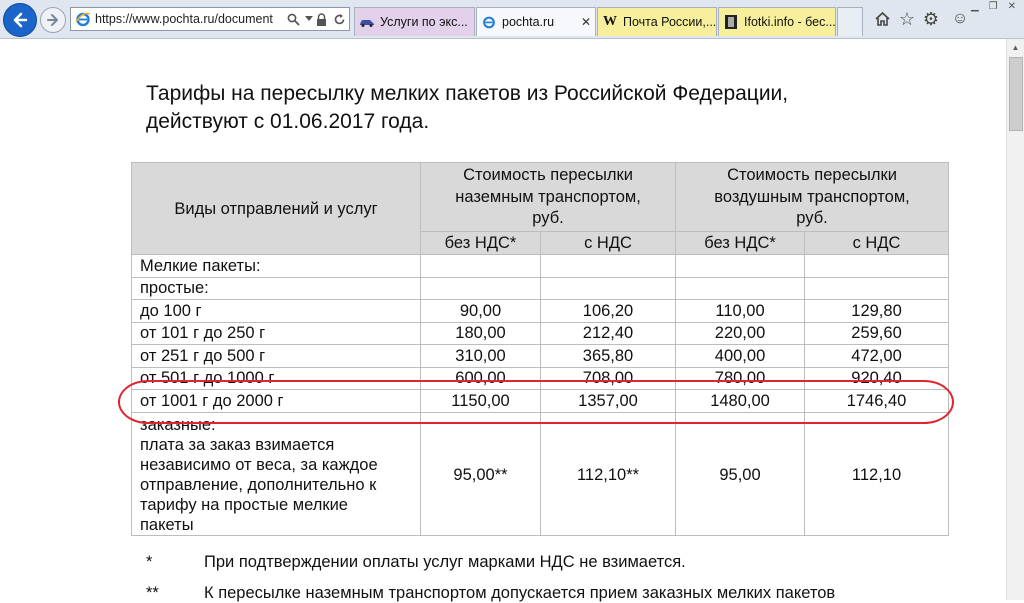 The image size is (1024, 603). I want to click on header-kind: Виды отправлений и услуг, so click(276, 208).